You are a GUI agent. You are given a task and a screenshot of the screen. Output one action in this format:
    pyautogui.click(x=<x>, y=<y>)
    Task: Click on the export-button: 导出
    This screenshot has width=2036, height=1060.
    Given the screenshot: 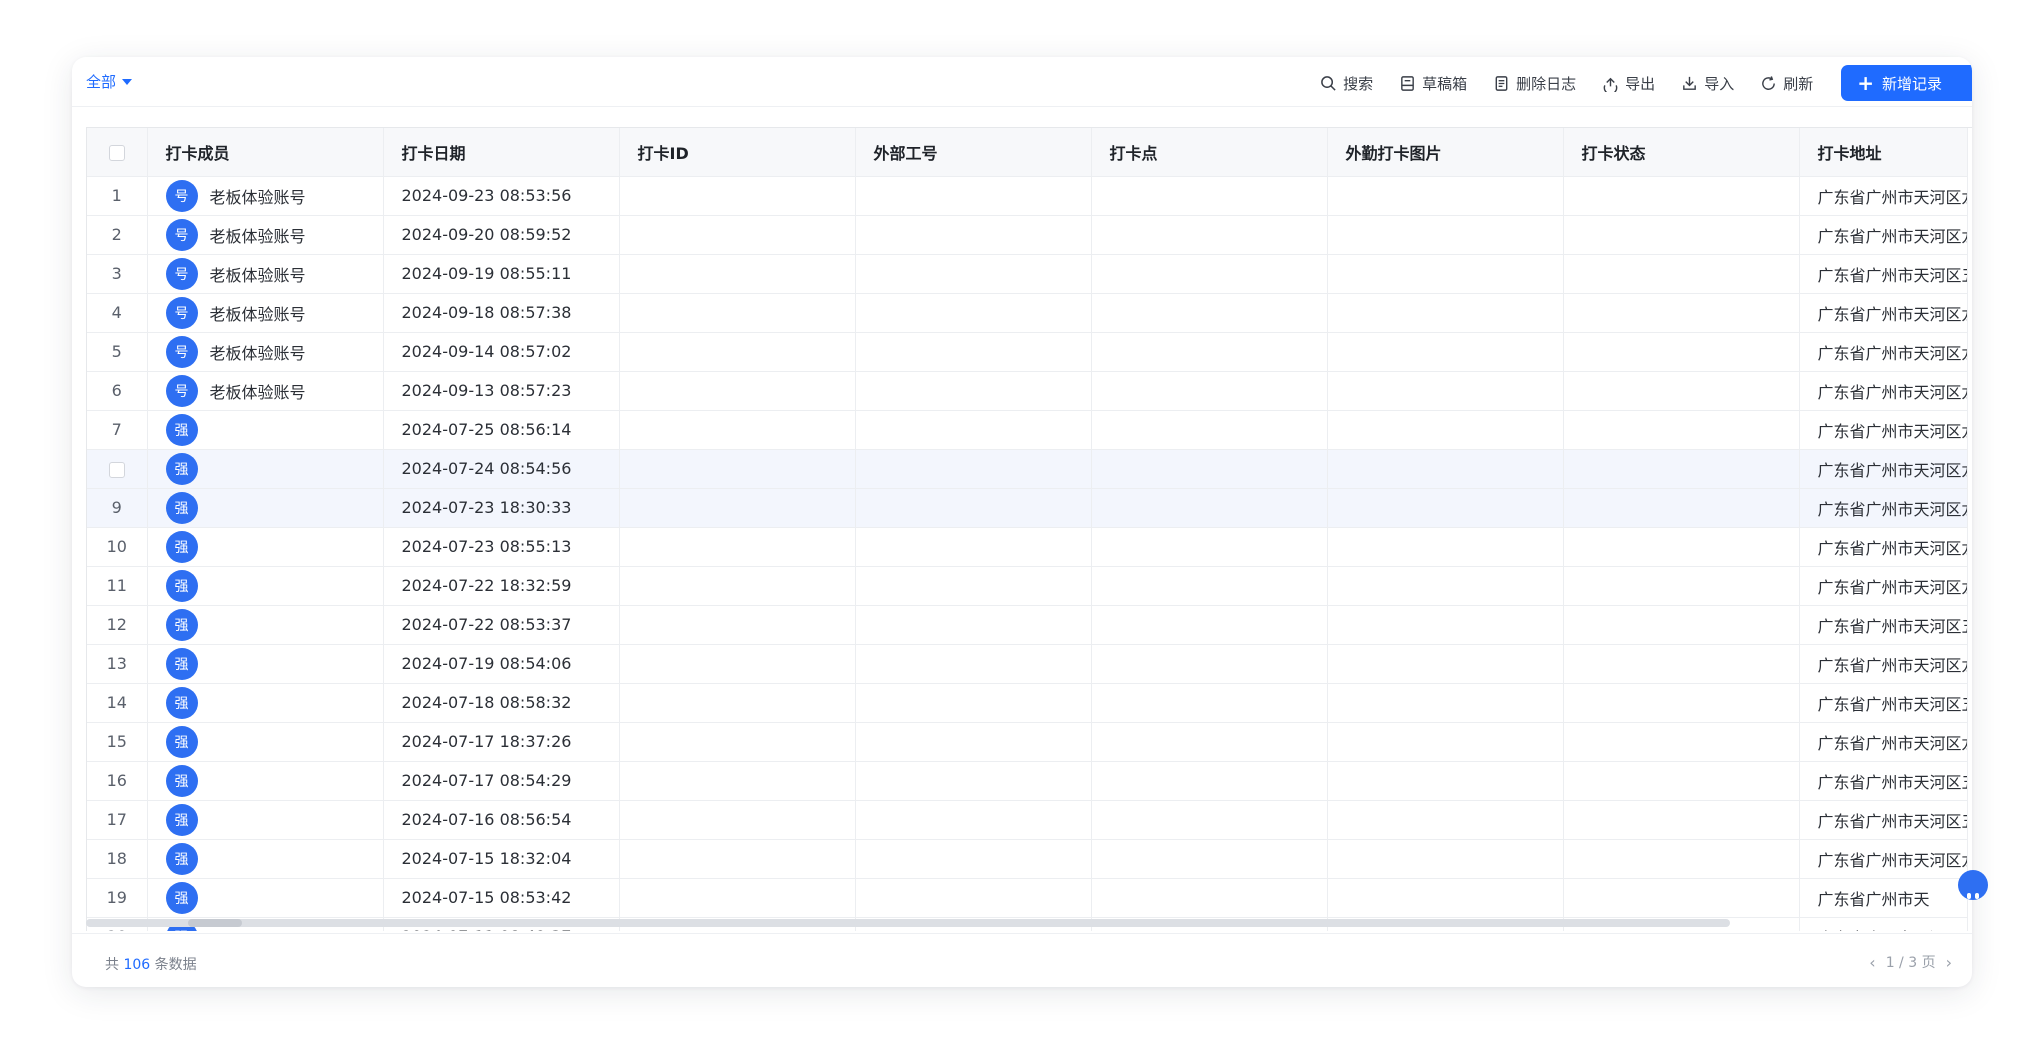 What is the action you would take?
    pyautogui.click(x=1628, y=83)
    